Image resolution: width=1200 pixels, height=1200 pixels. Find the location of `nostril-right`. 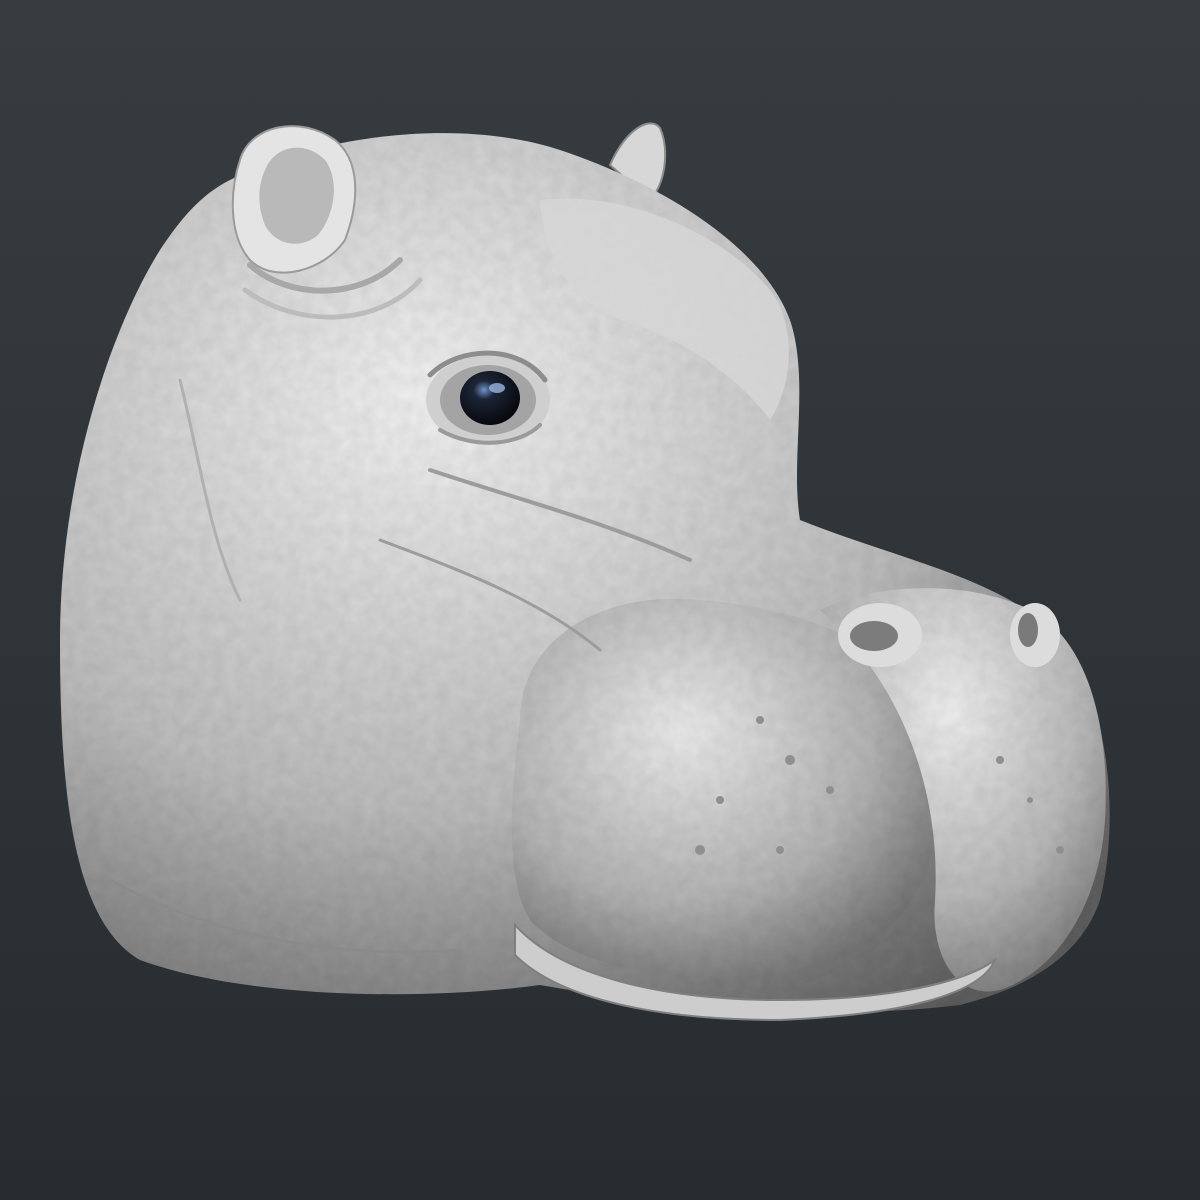

nostril-right is located at coordinates (1035, 635).